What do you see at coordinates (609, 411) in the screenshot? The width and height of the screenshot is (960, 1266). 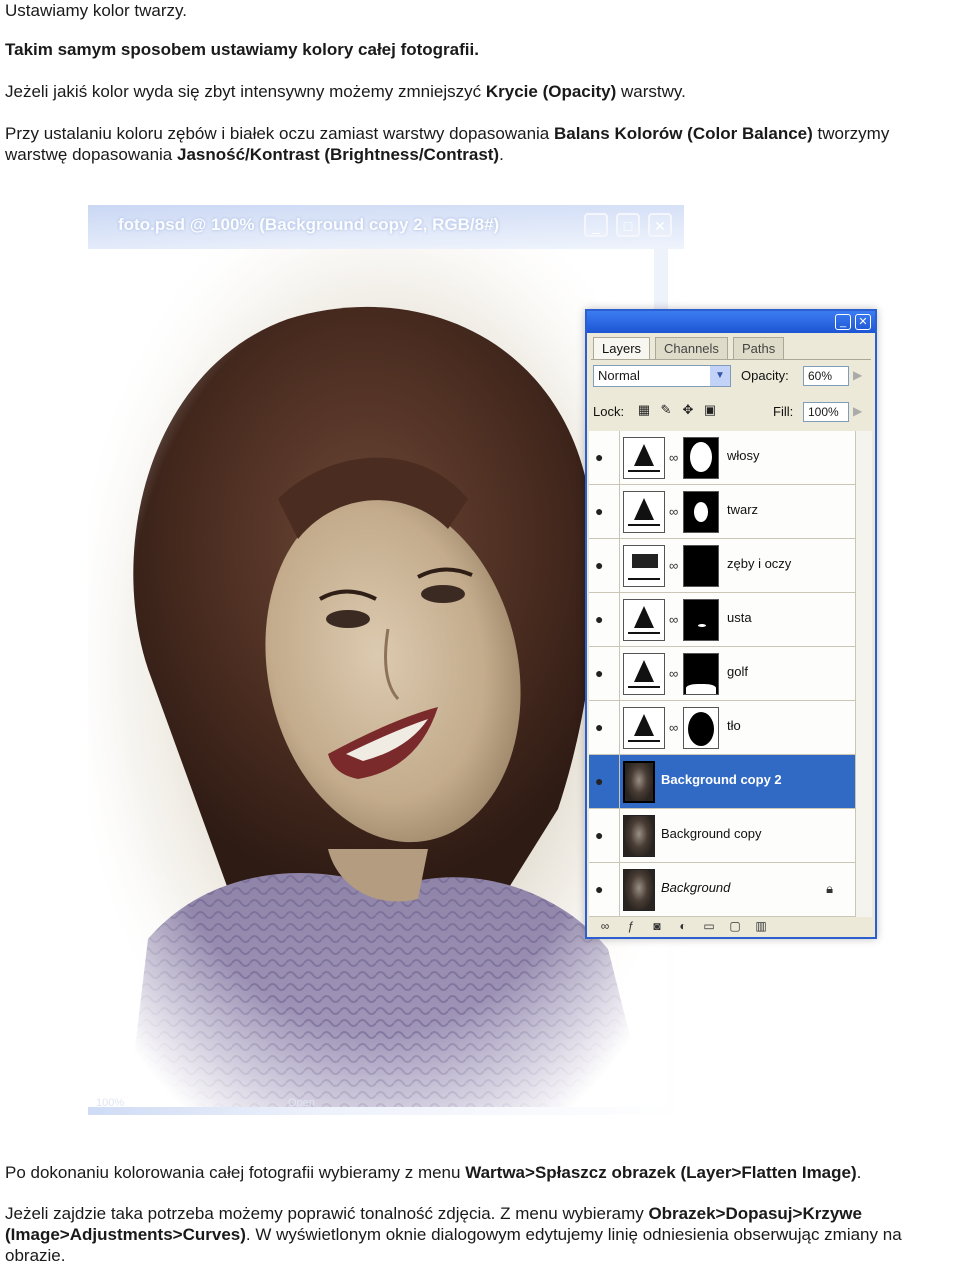 I see `lock-label: Lock:` at bounding box center [609, 411].